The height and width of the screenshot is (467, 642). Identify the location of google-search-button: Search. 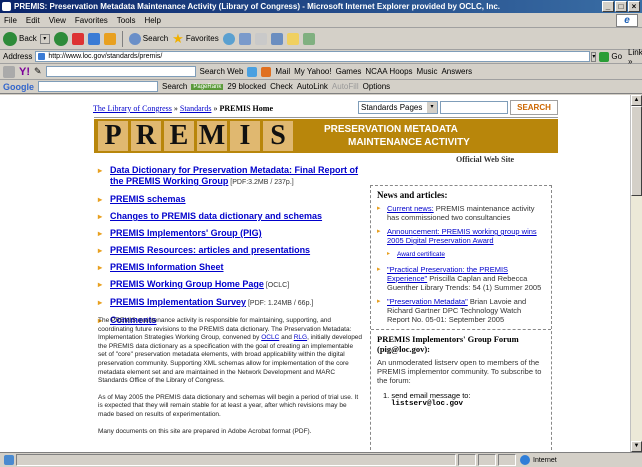
(174, 86).